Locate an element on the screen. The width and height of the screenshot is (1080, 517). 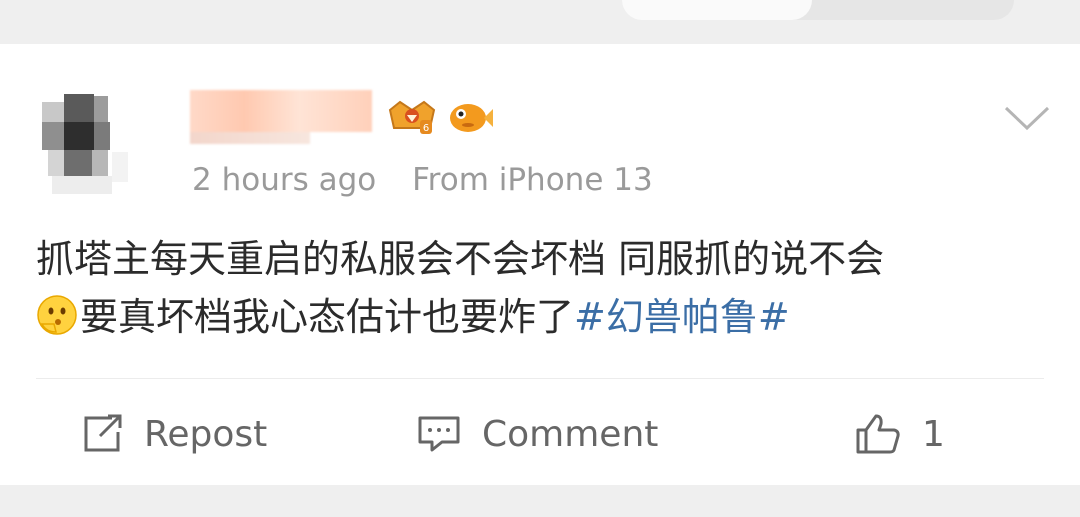
post-time: 2 hours ago is located at coordinates (284, 180).